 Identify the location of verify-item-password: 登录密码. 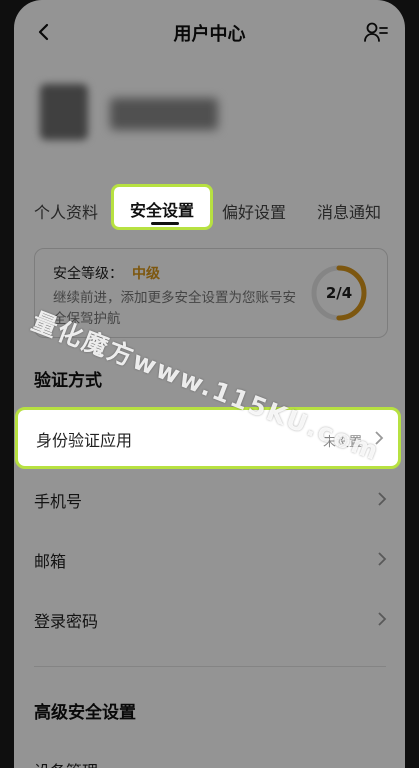
(209, 618).